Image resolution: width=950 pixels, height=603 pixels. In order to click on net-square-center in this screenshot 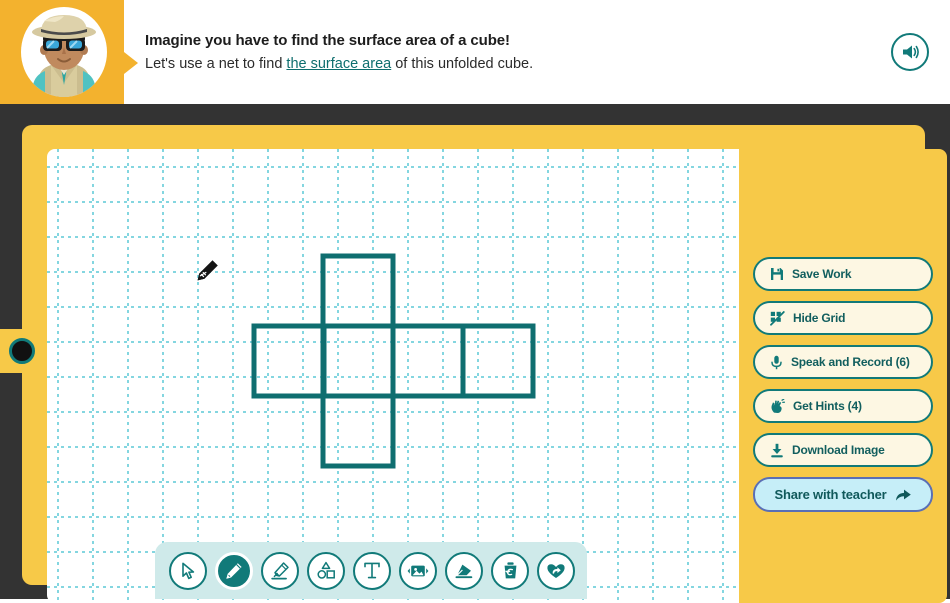, I will do `click(358, 361)`.